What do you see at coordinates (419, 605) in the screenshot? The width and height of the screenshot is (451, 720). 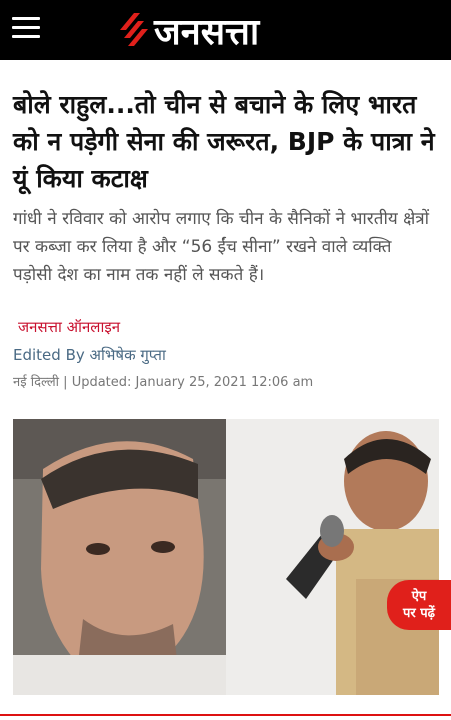 I see `read-on-app-button: ऐप पर पढ़ें` at bounding box center [419, 605].